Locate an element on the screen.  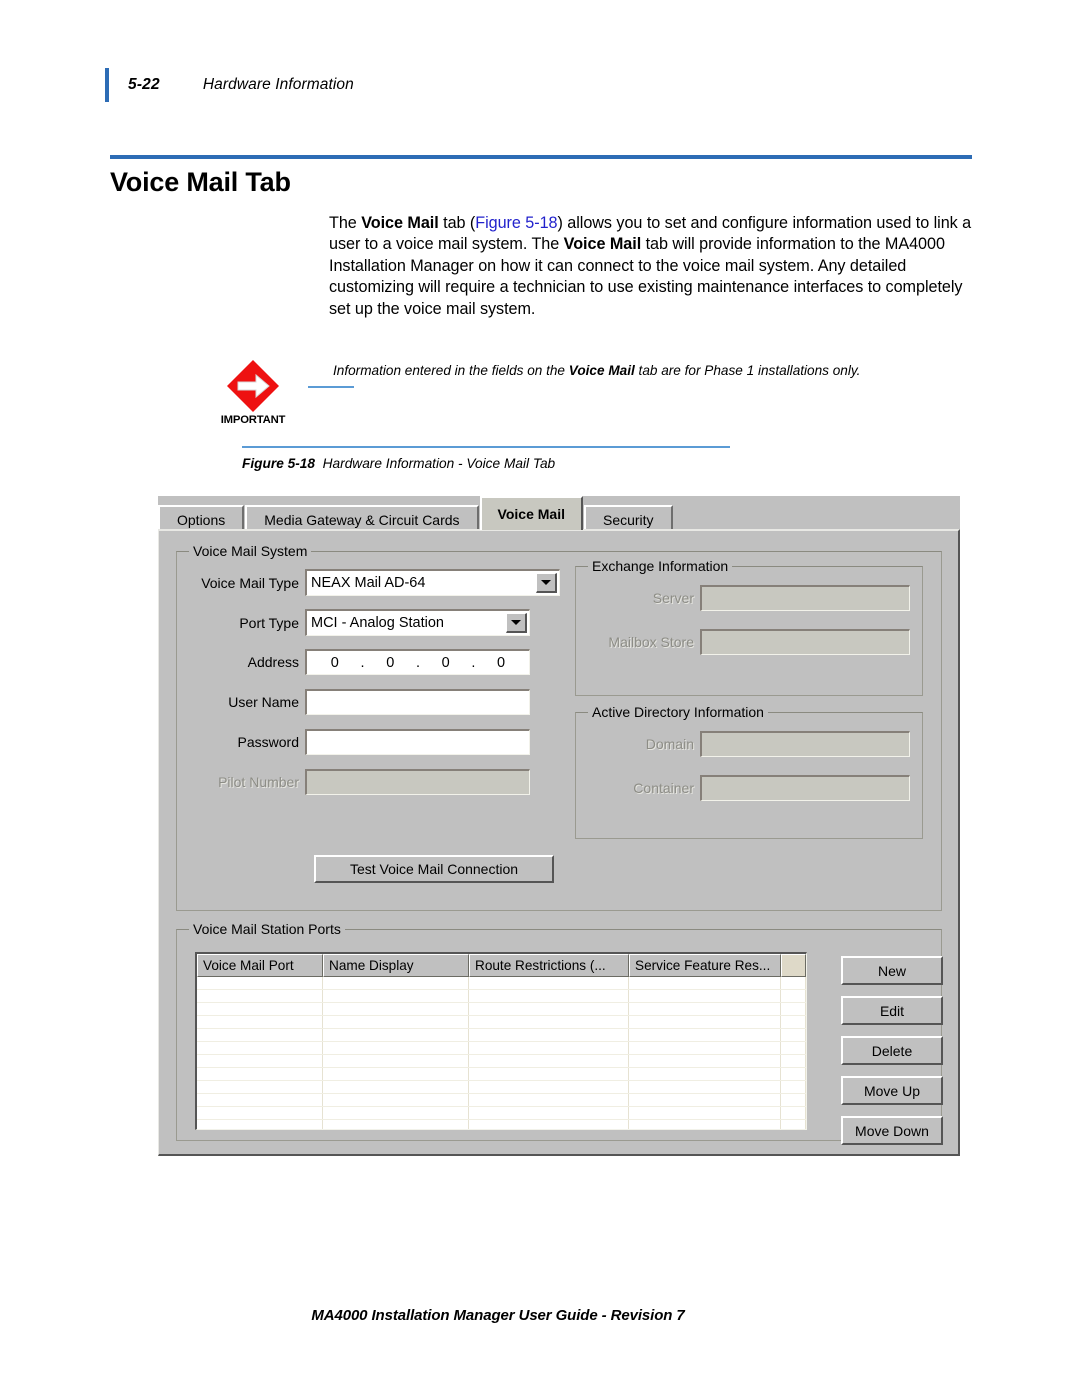
field-mailbox-store: Mailbox Store is located at coordinates (748, 642).